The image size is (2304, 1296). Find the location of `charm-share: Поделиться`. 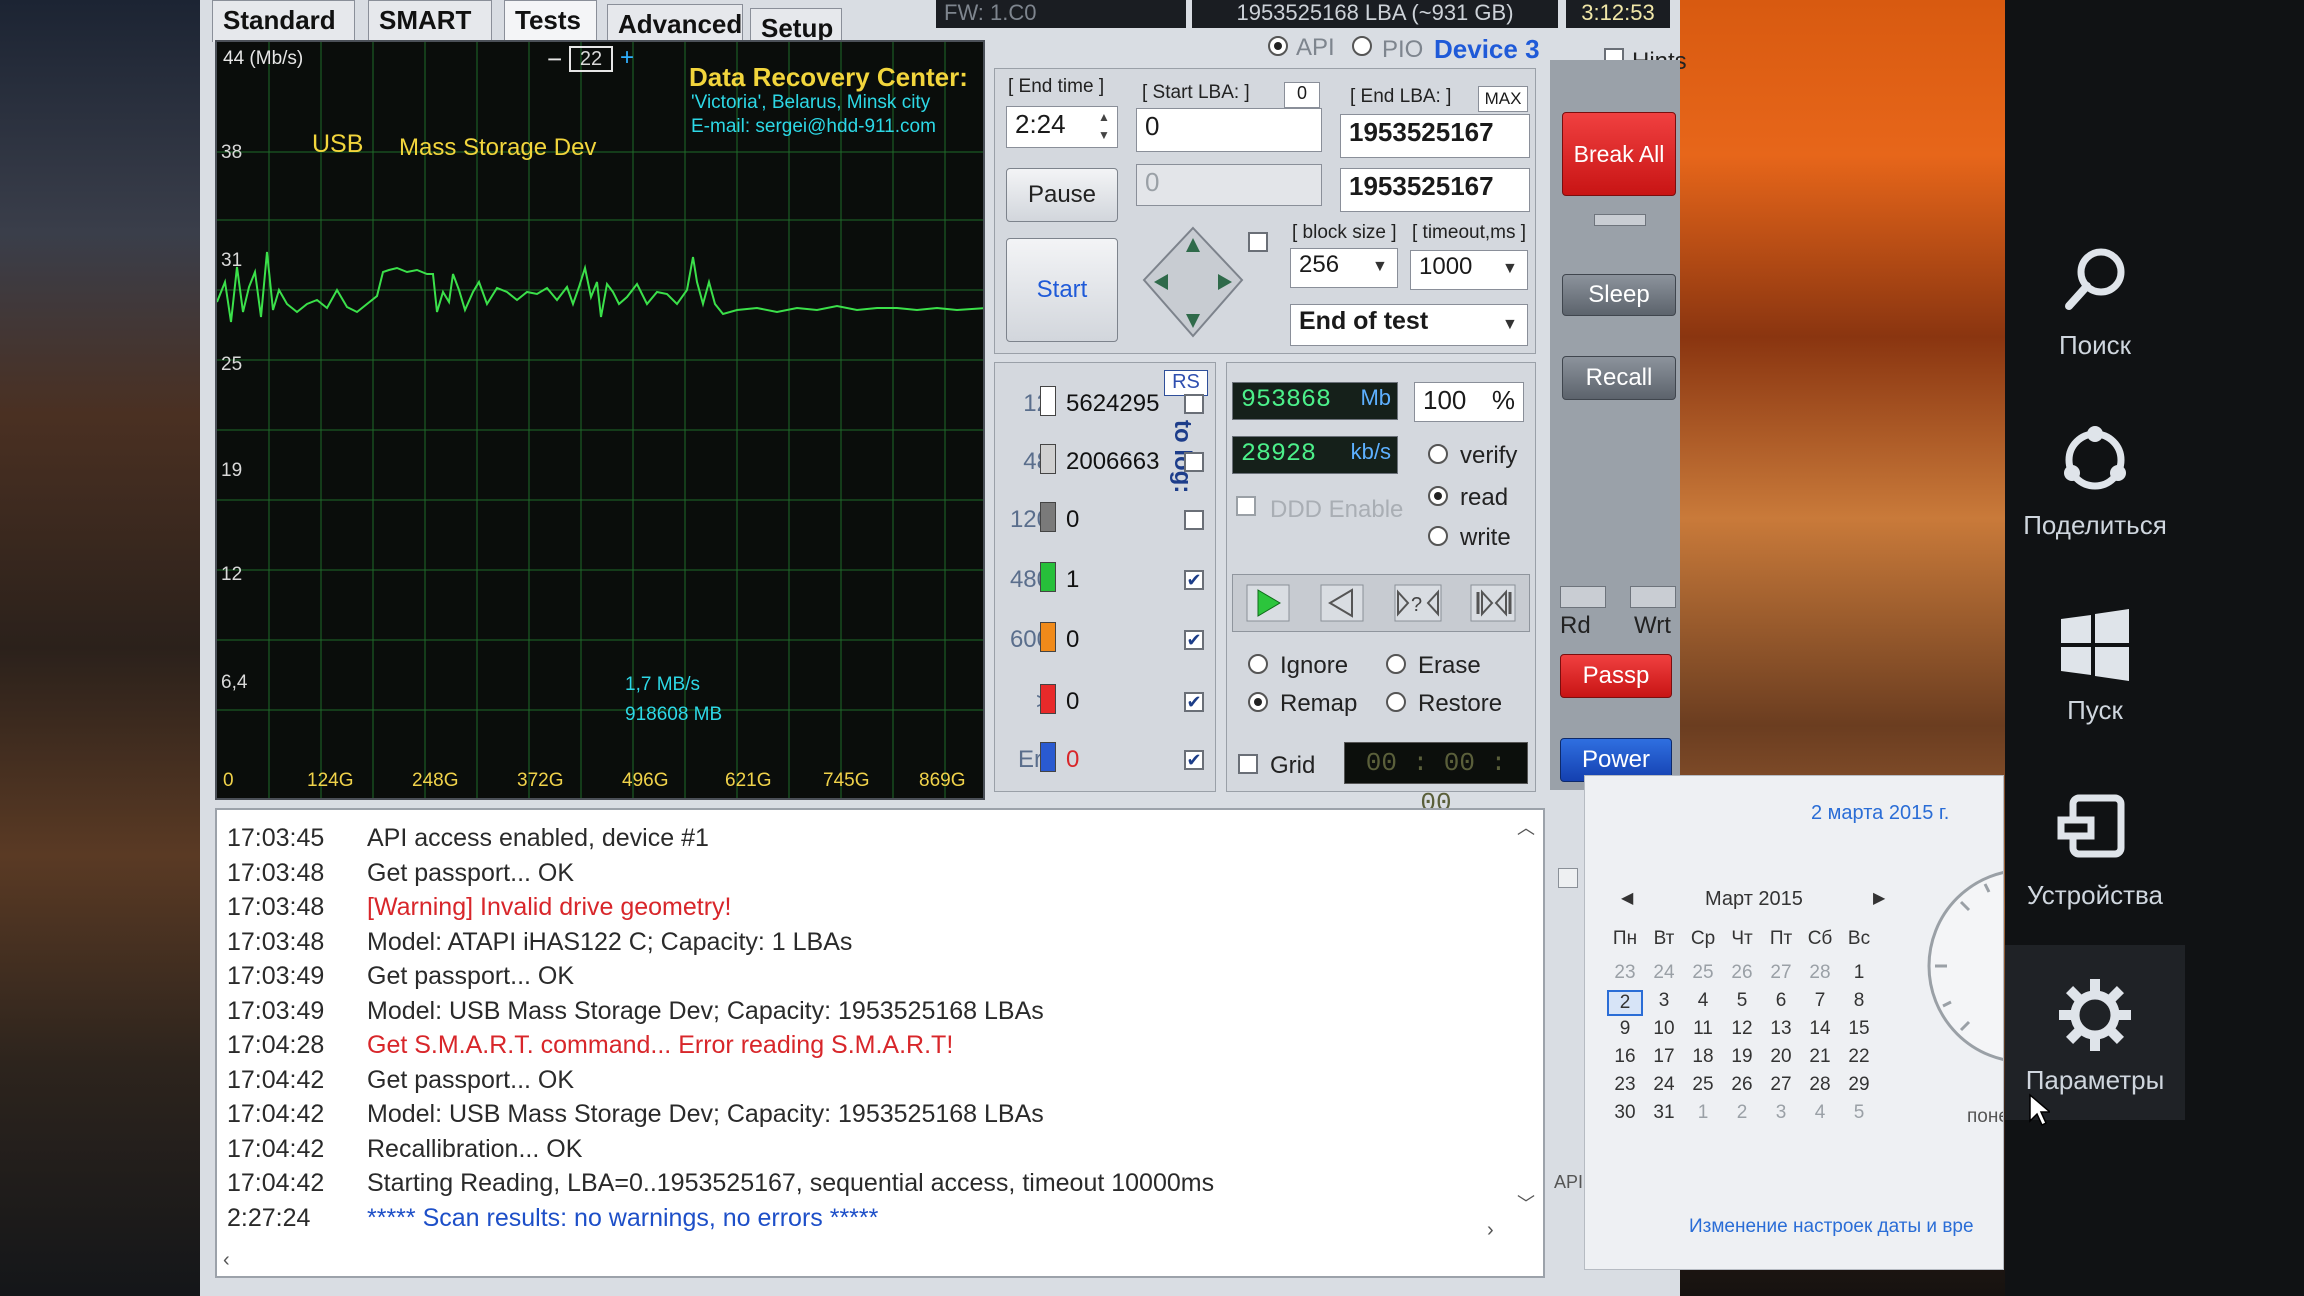

charm-share: Поделиться is located at coordinates (2095, 480).